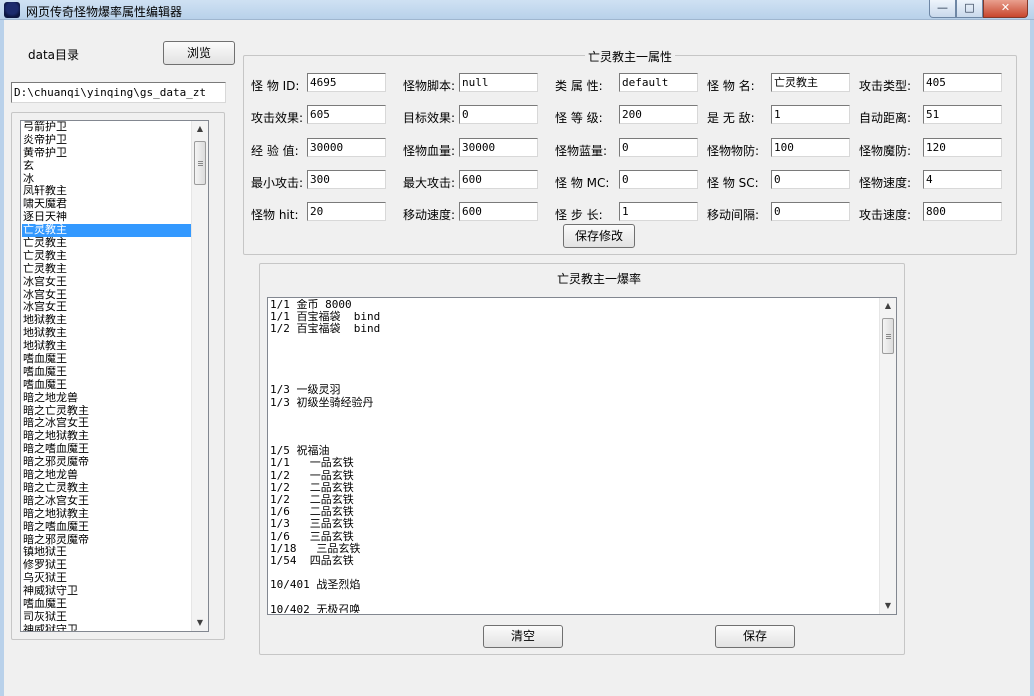 This screenshot has height=696, width=1034. I want to click on monster-list-item: 黄帝护卫, so click(107, 153).